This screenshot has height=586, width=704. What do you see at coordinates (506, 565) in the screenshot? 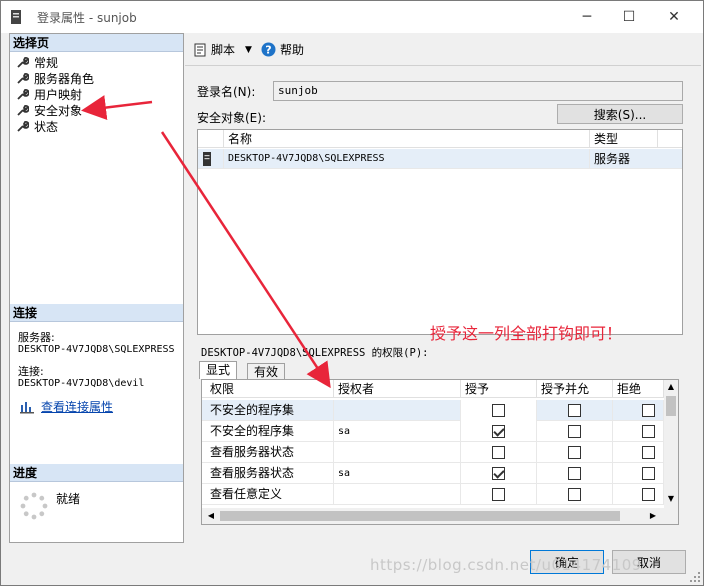
I see `watermark: https://blog.csdn.net/u014174109` at bounding box center [506, 565].